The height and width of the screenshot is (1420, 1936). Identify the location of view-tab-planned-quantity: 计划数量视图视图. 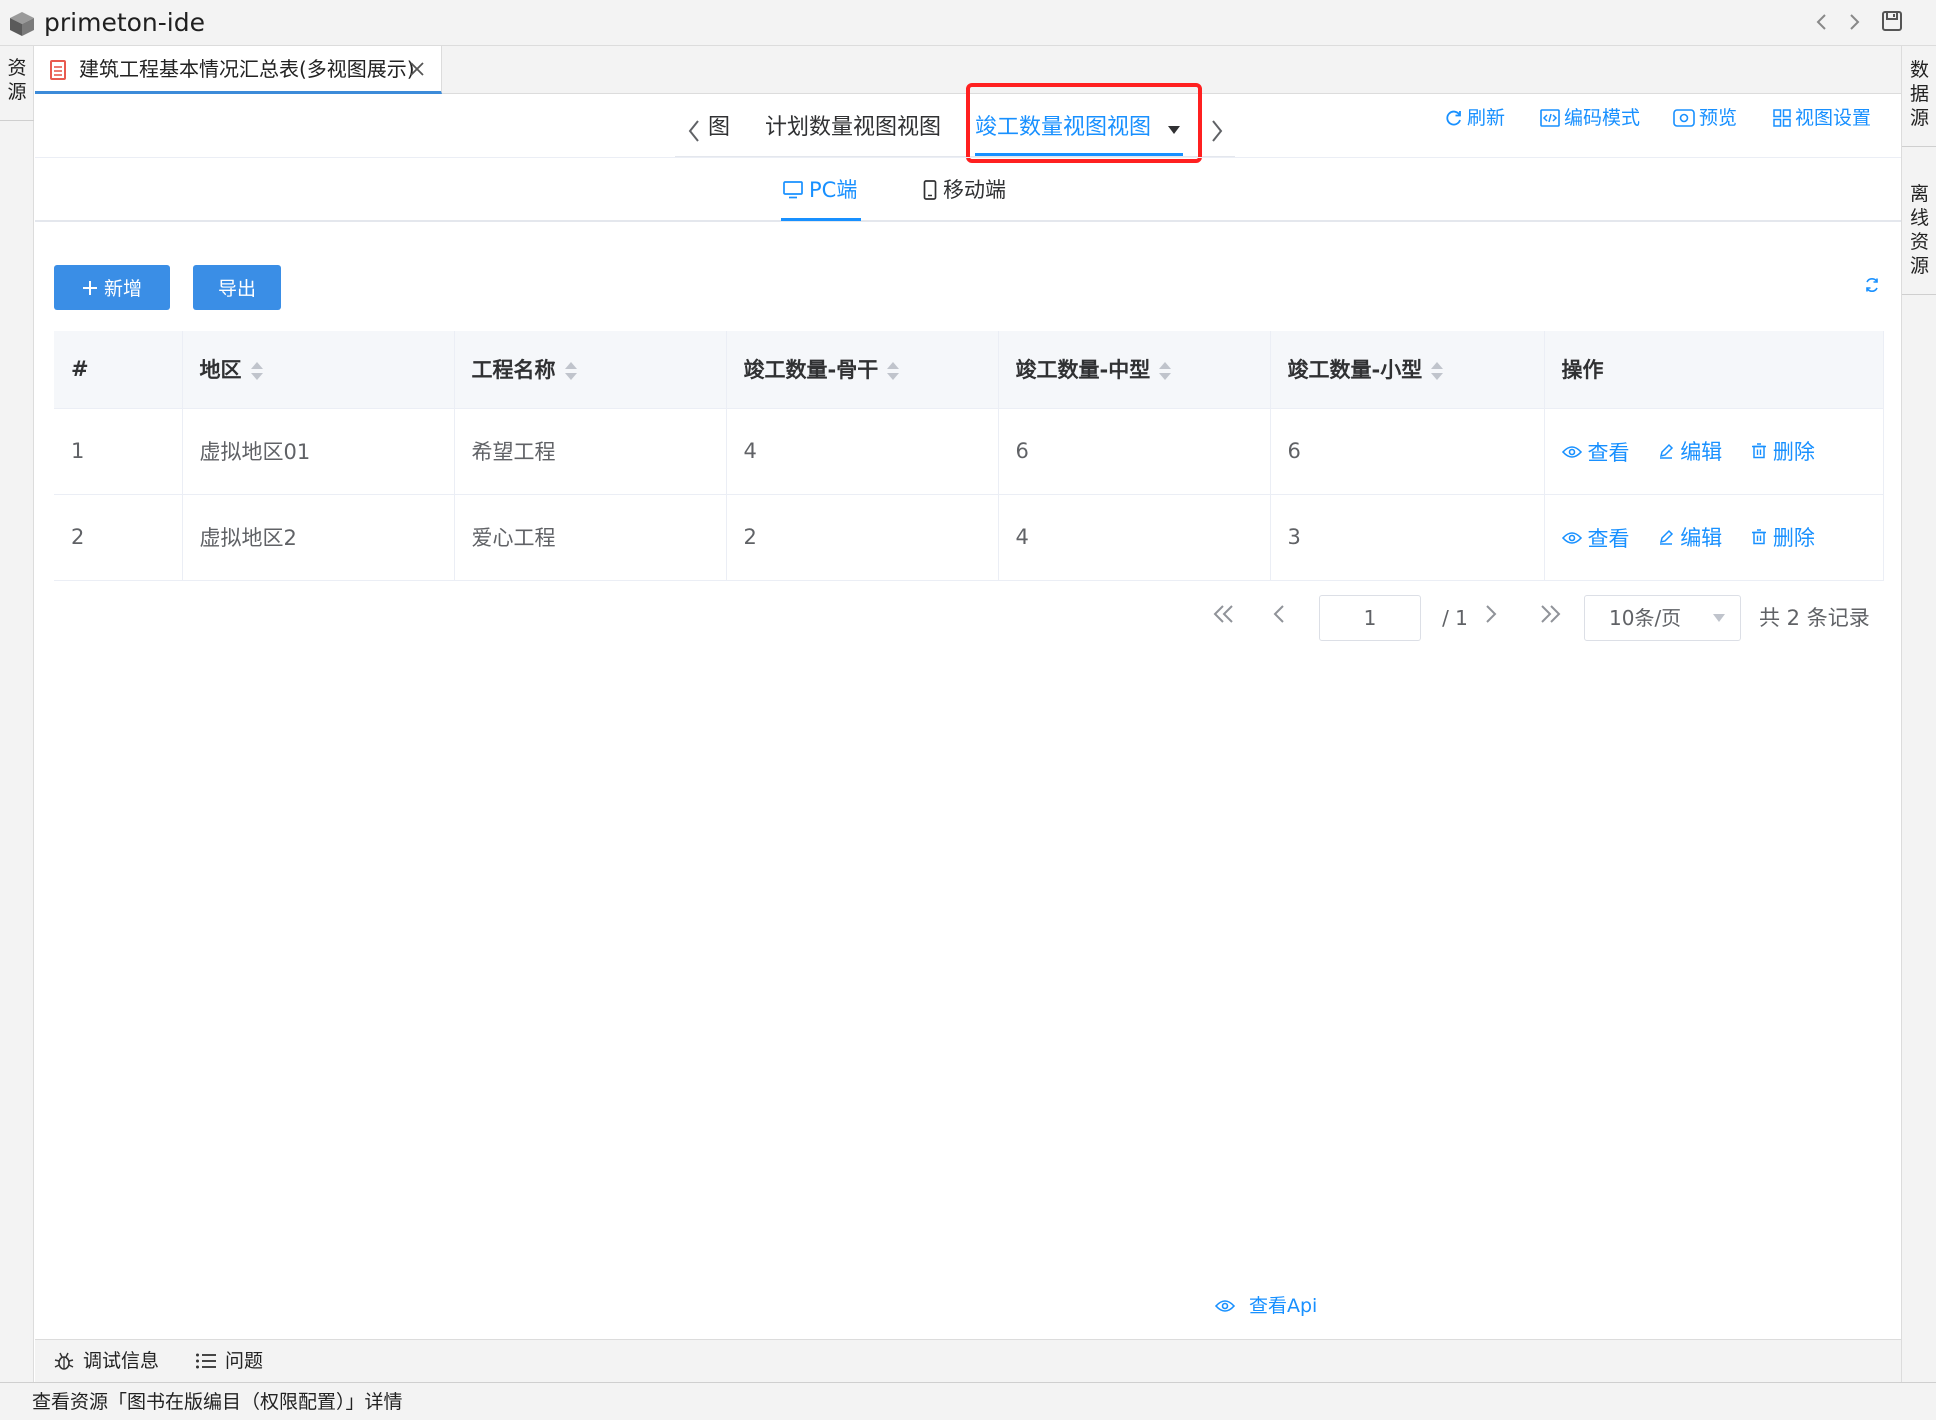
(853, 128).